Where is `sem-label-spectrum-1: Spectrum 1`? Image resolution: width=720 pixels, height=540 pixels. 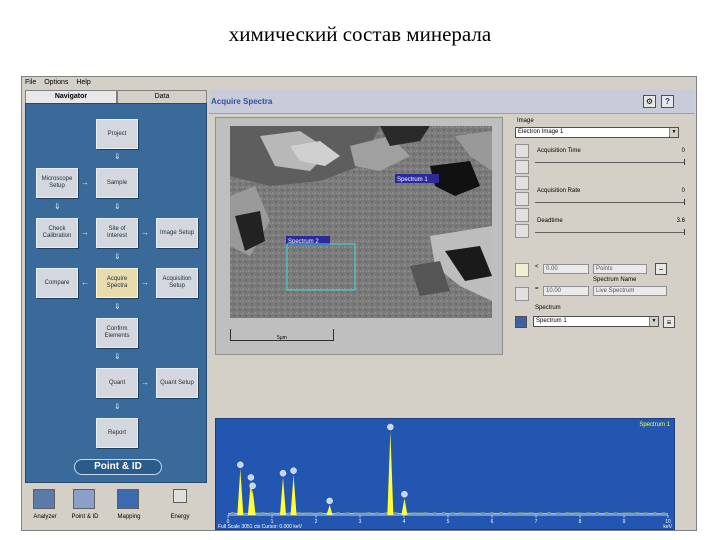 sem-label-spectrum-1: Spectrum 1 is located at coordinates (412, 180).